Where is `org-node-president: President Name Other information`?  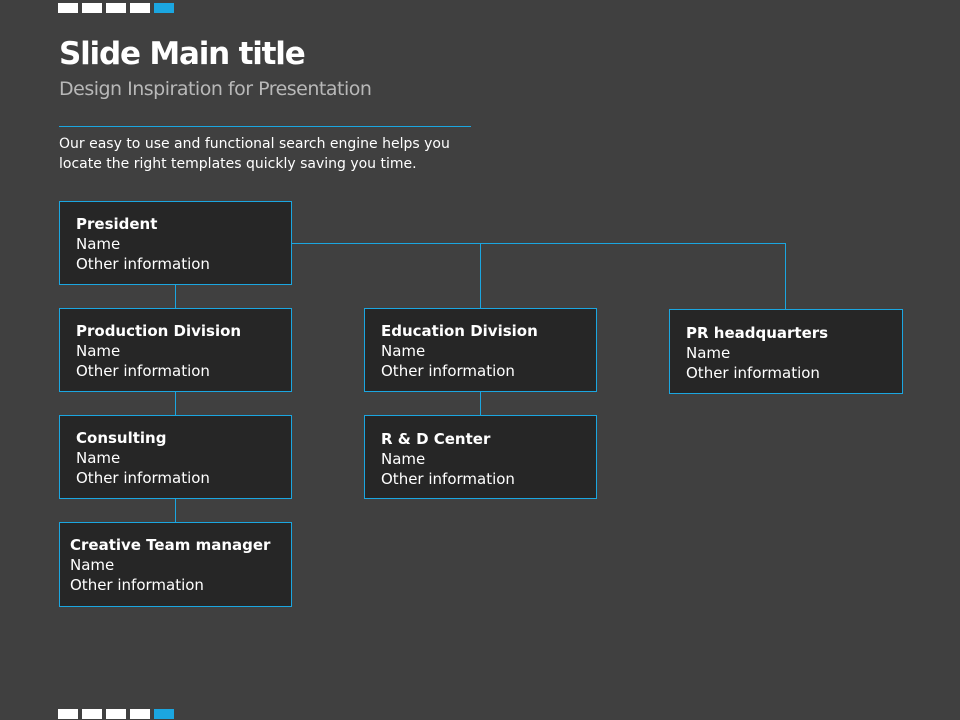
org-node-president: President Name Other information is located at coordinates (175, 243).